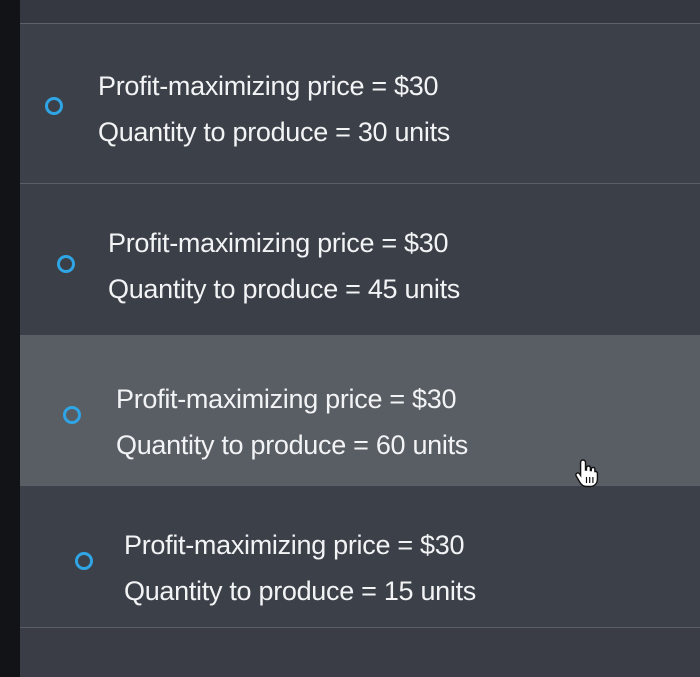  Describe the element at coordinates (292, 445) in the screenshot. I see `quantity-line: Quantity to produce = 60 units` at that location.